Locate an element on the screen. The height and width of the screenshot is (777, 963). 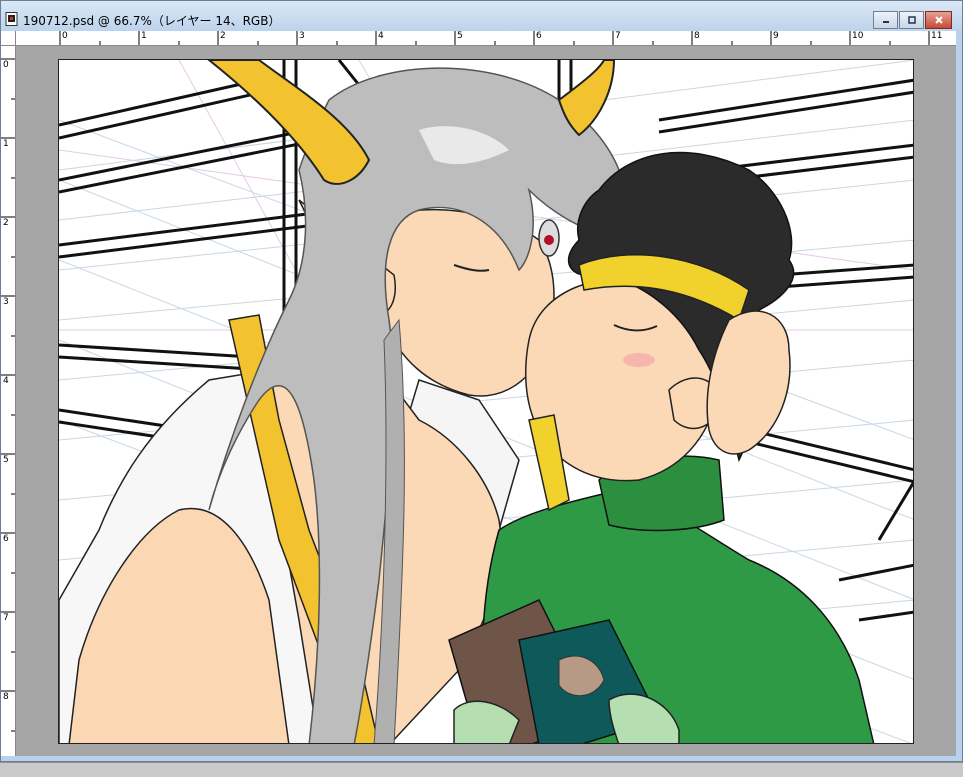
minimize-icon is located at coordinates (885, 22).